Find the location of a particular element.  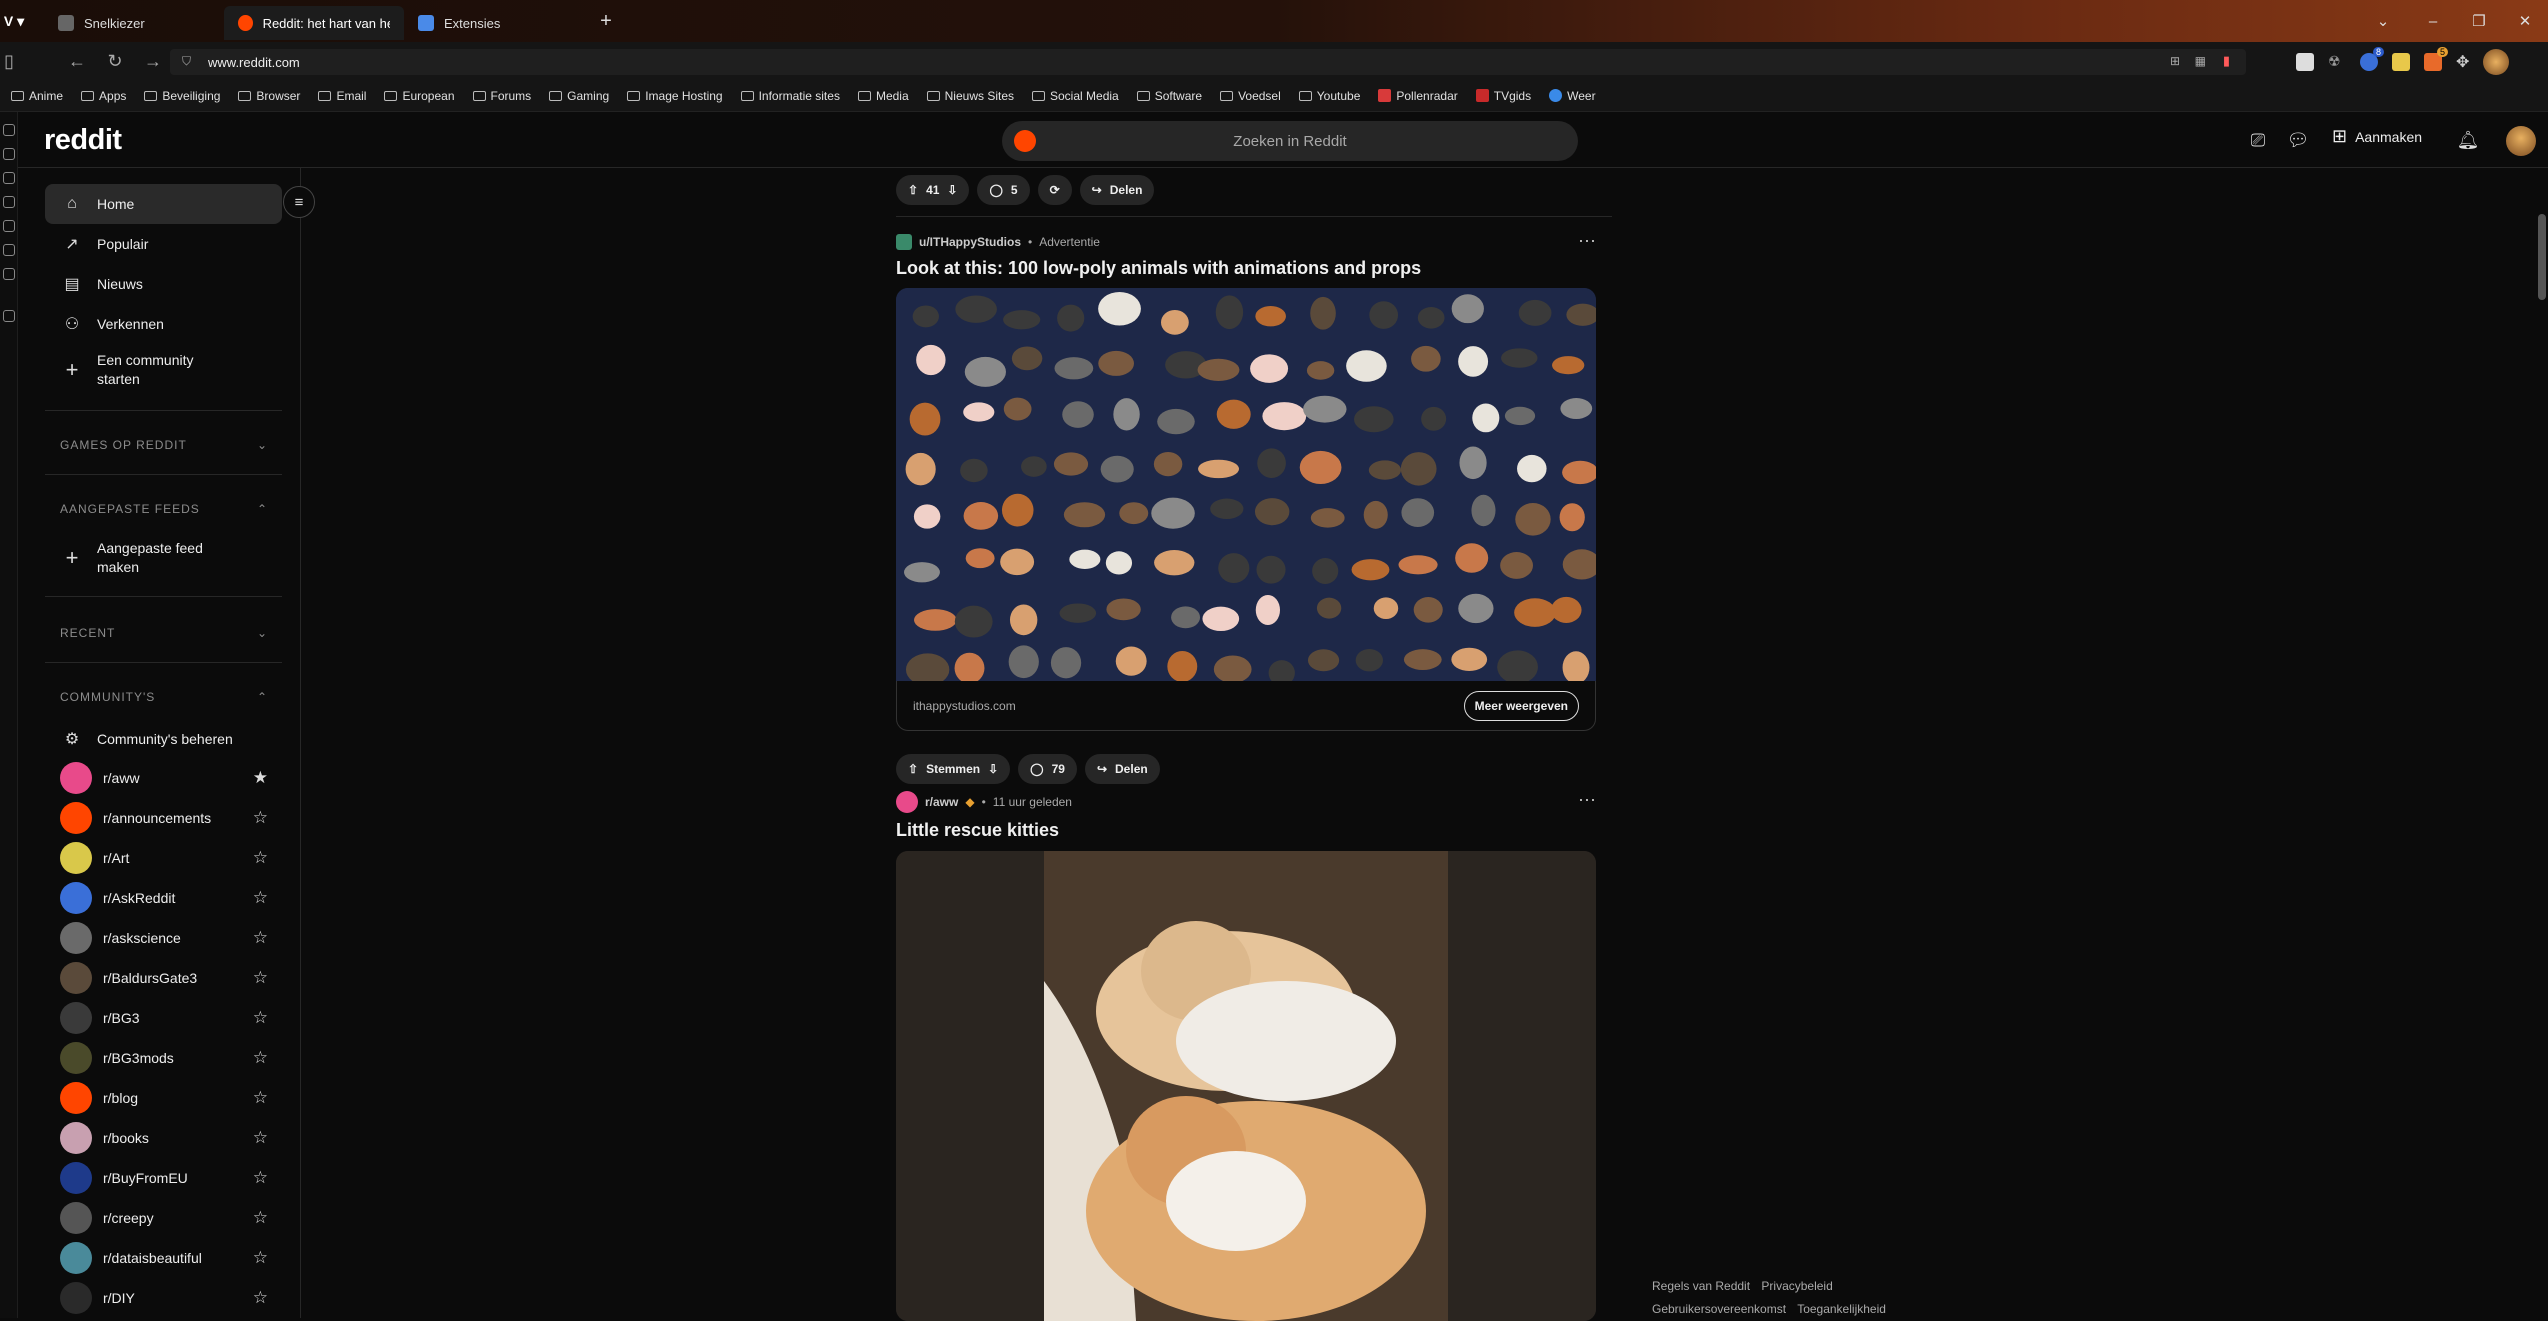

bookmark-folder: Voedsel is located at coordinates (1250, 96).